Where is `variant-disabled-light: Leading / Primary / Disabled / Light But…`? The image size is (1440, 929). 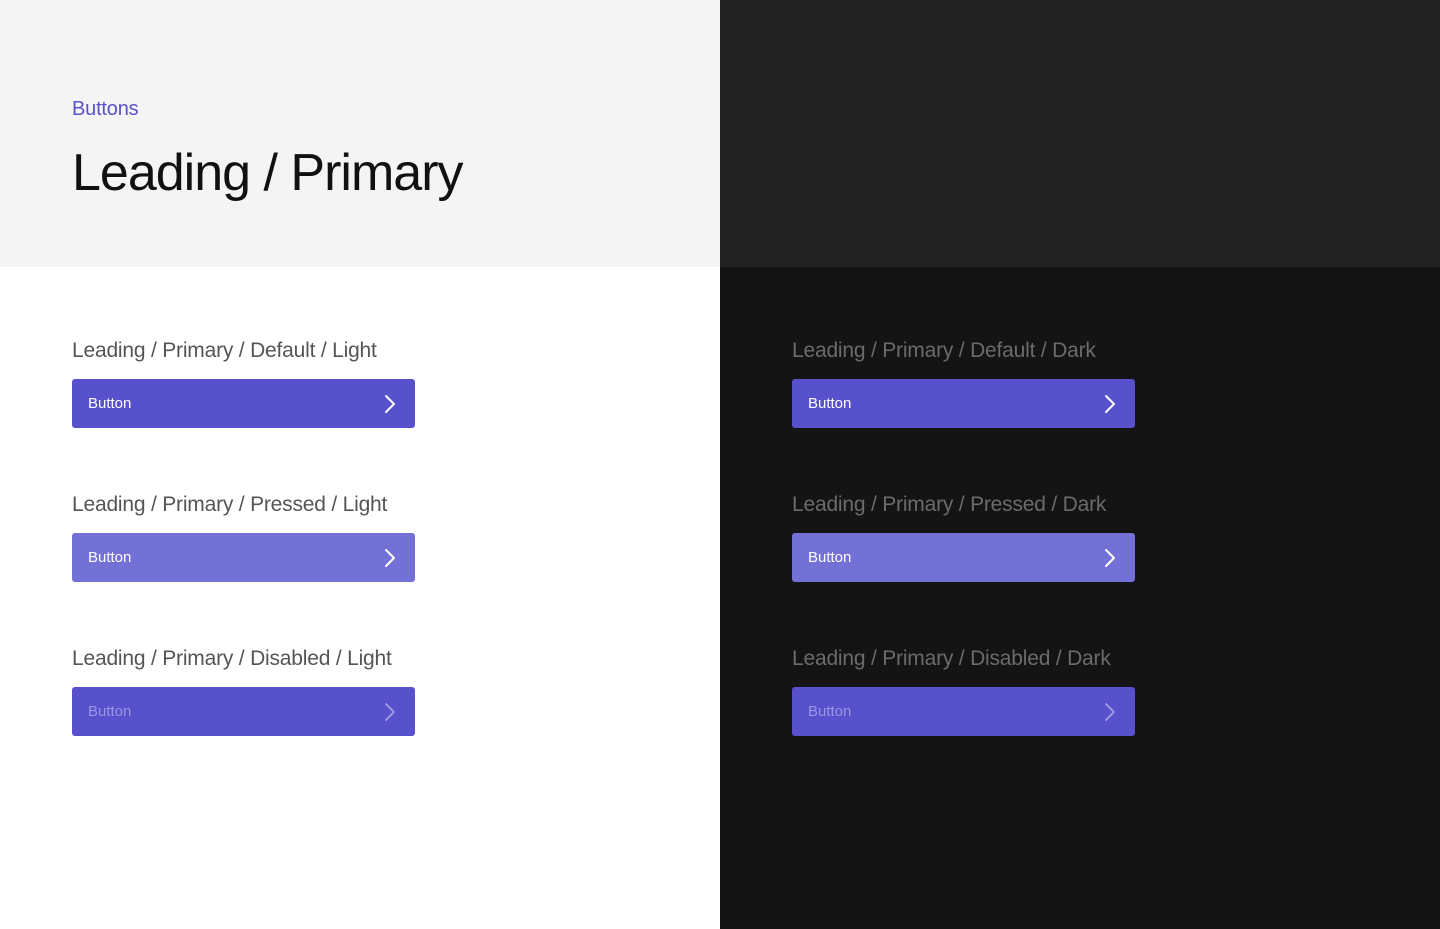 variant-disabled-light: Leading / Primary / Disabled / Light But… is located at coordinates (282, 690).